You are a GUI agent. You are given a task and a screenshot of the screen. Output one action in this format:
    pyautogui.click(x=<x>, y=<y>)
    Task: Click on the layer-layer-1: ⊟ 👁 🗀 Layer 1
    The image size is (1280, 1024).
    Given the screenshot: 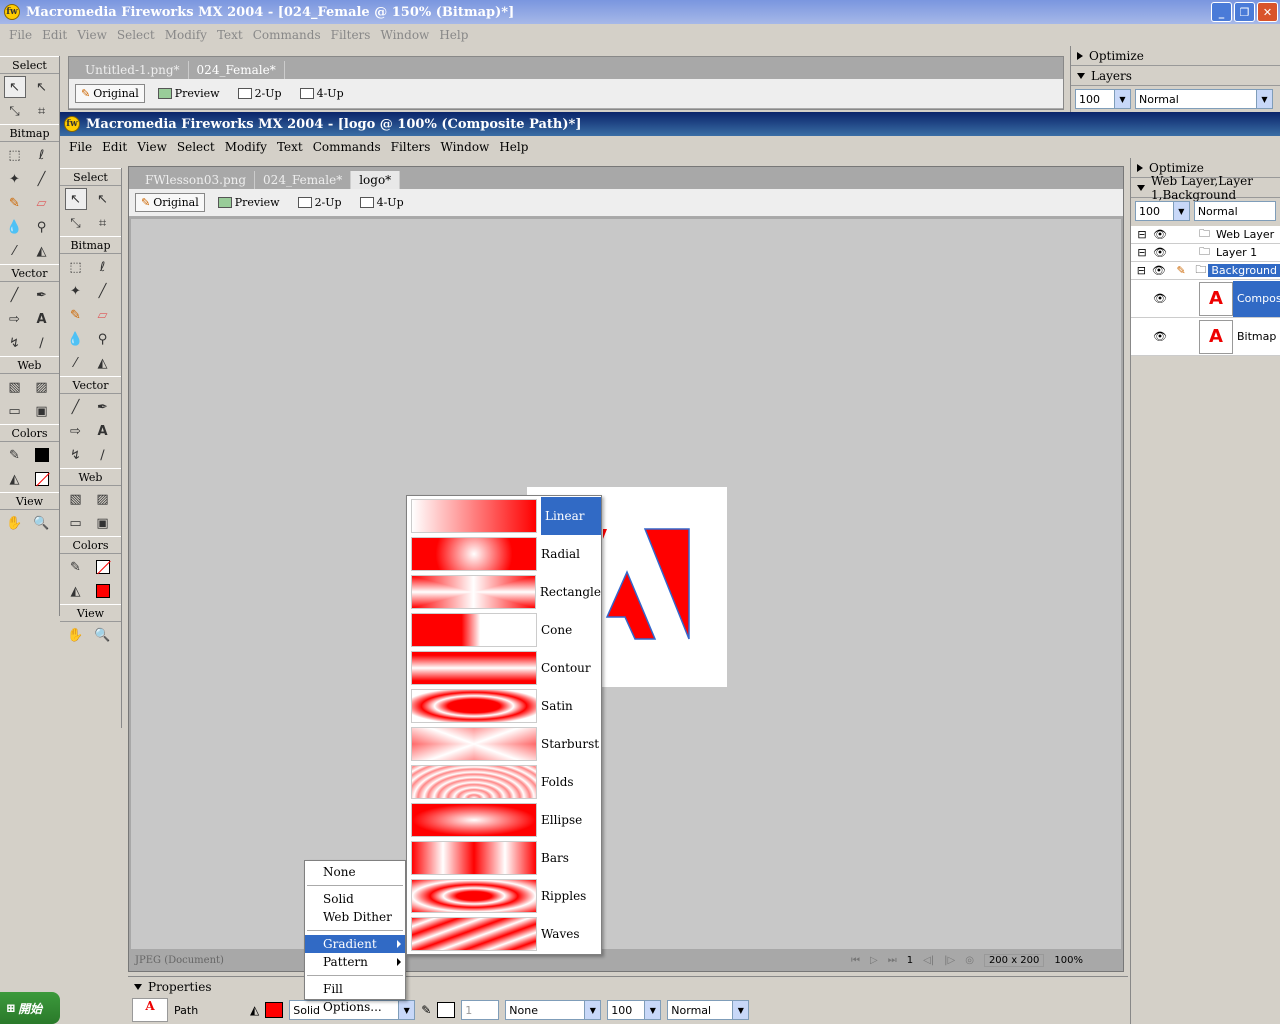 What is the action you would take?
    pyautogui.click(x=1205, y=253)
    